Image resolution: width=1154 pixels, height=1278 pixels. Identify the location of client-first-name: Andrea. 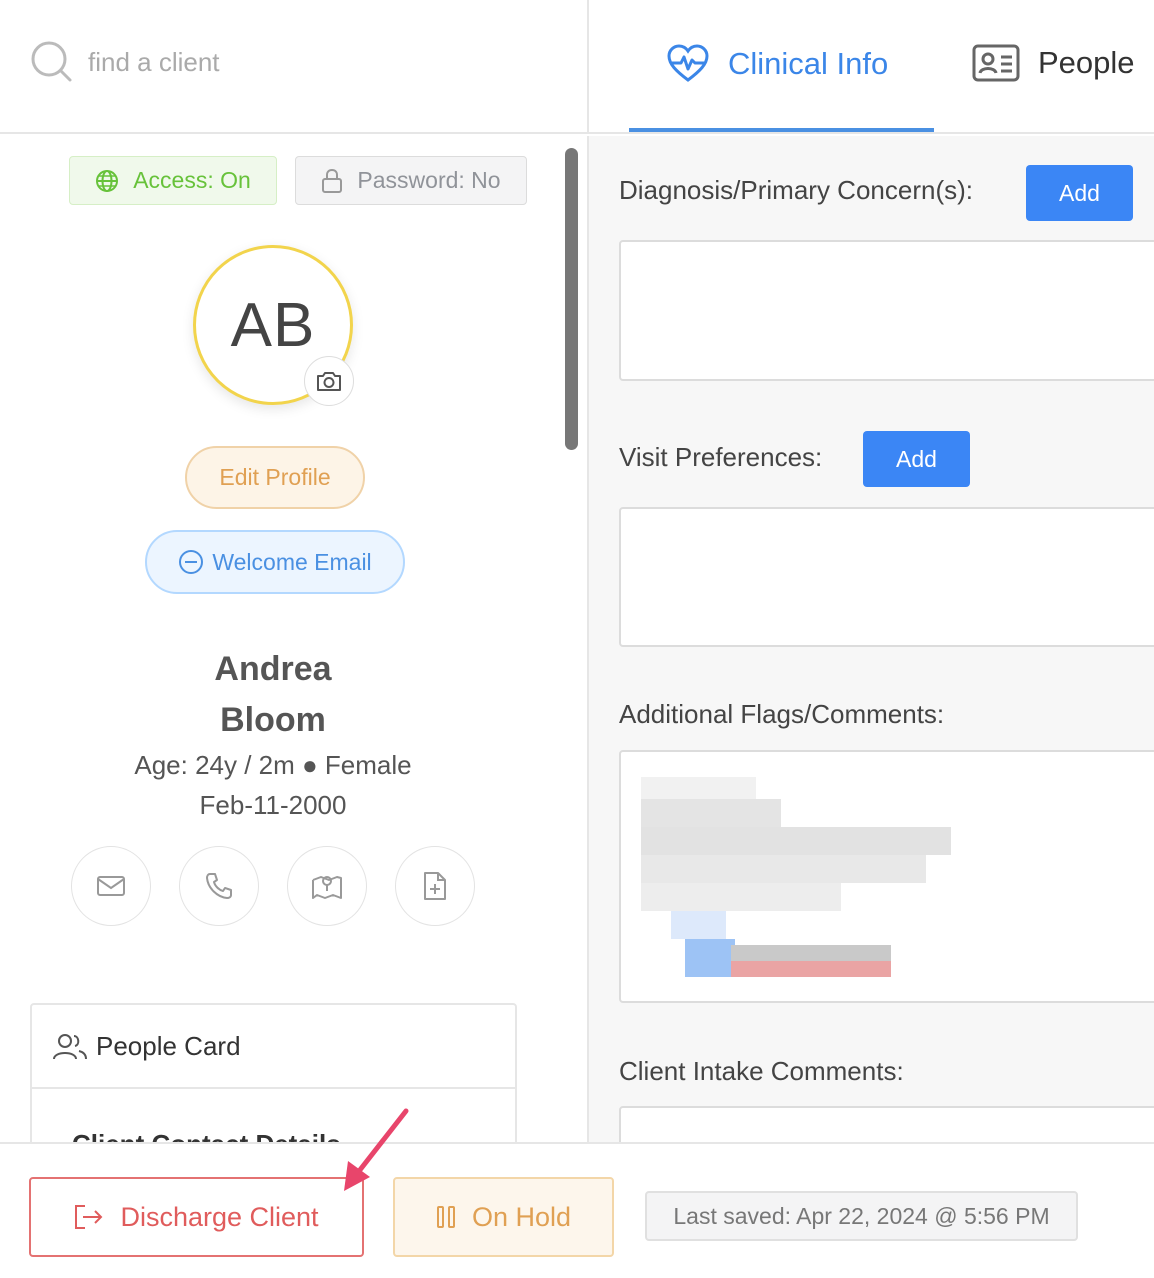
(273, 669).